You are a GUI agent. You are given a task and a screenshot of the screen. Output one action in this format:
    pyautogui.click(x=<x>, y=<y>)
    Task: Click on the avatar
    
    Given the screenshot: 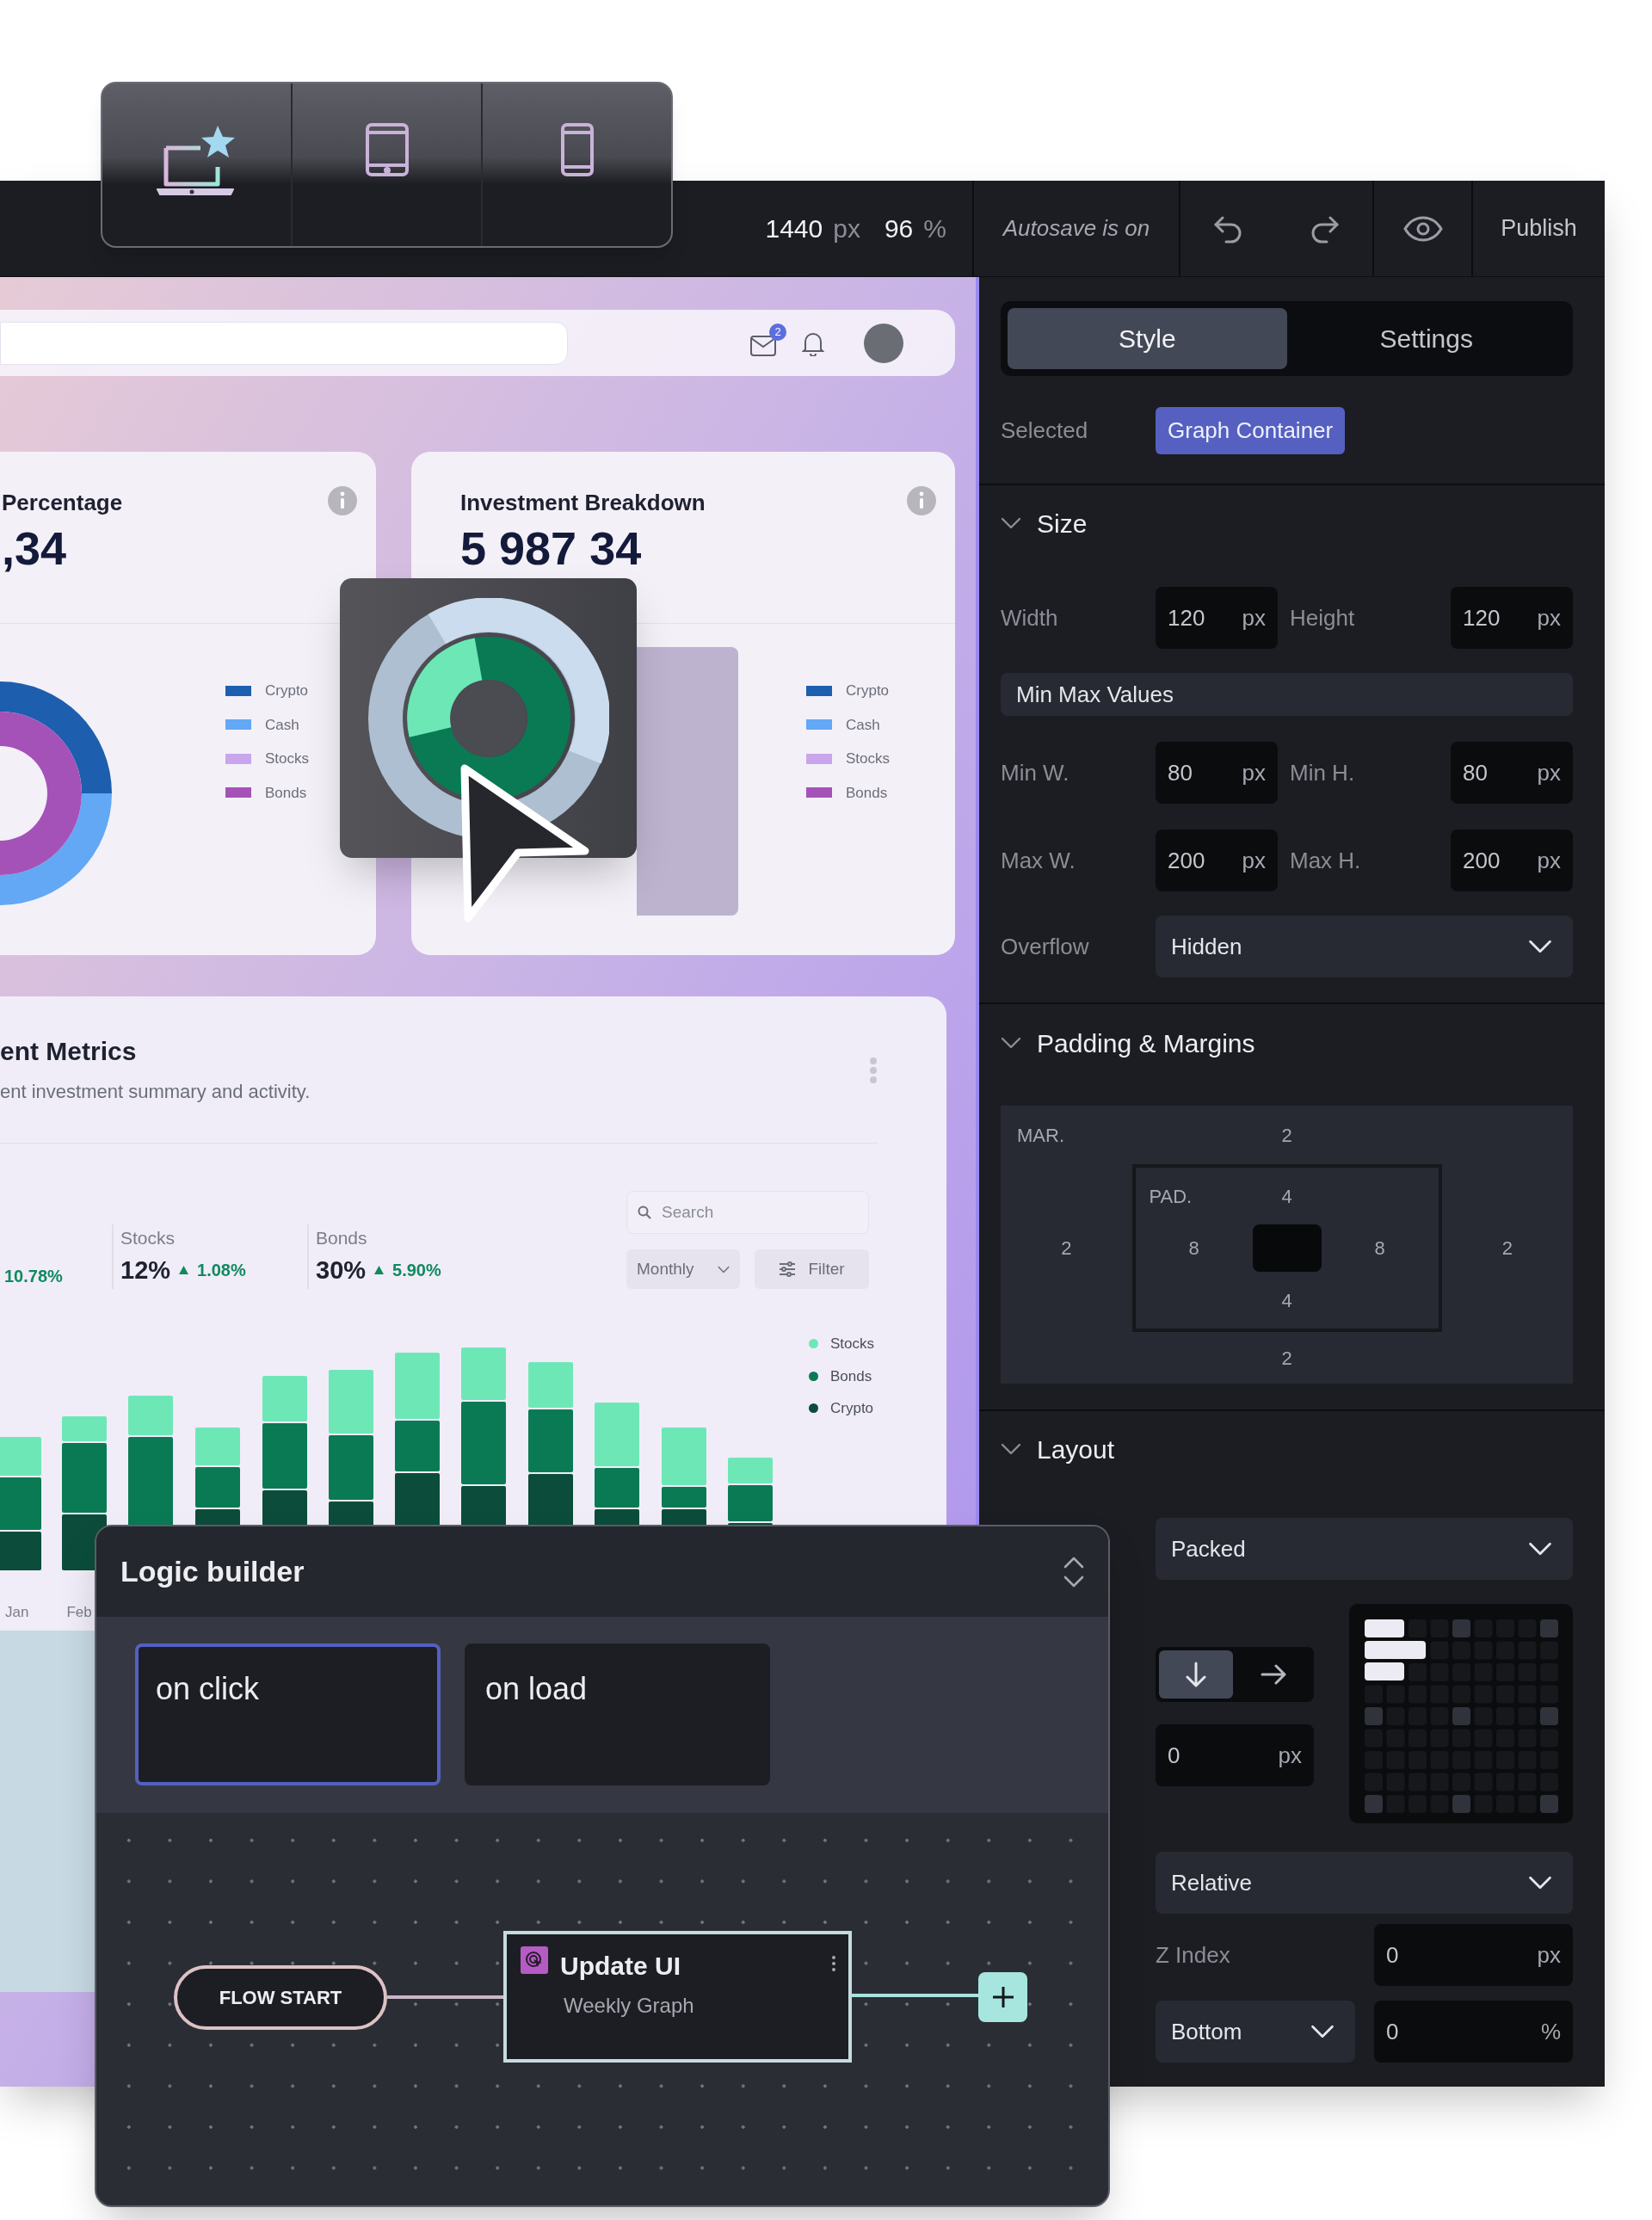 What is the action you would take?
    pyautogui.click(x=883, y=343)
    